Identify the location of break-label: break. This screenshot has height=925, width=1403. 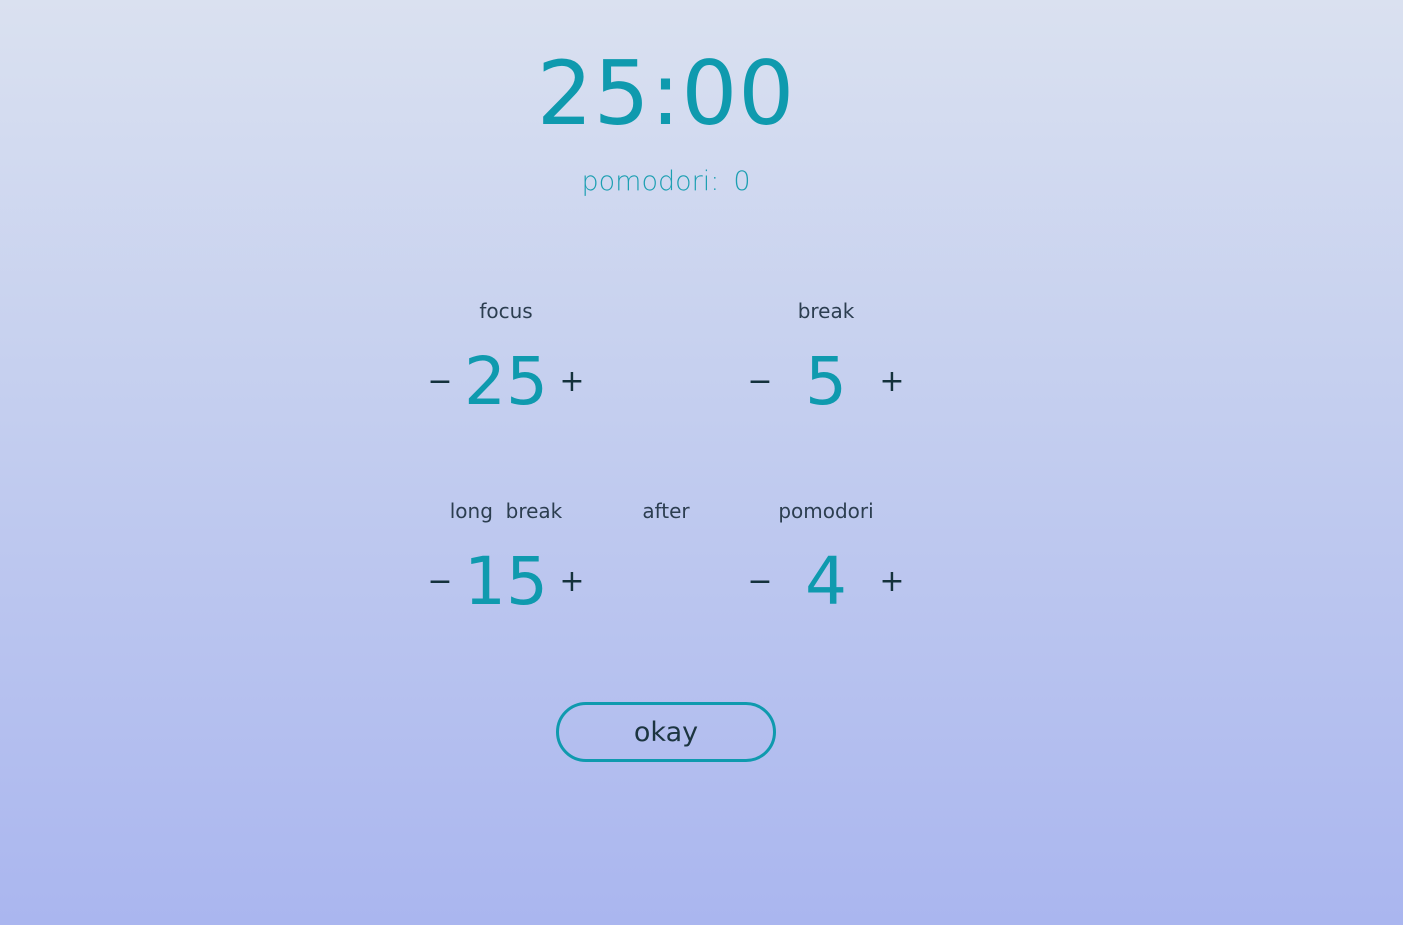
(826, 311).